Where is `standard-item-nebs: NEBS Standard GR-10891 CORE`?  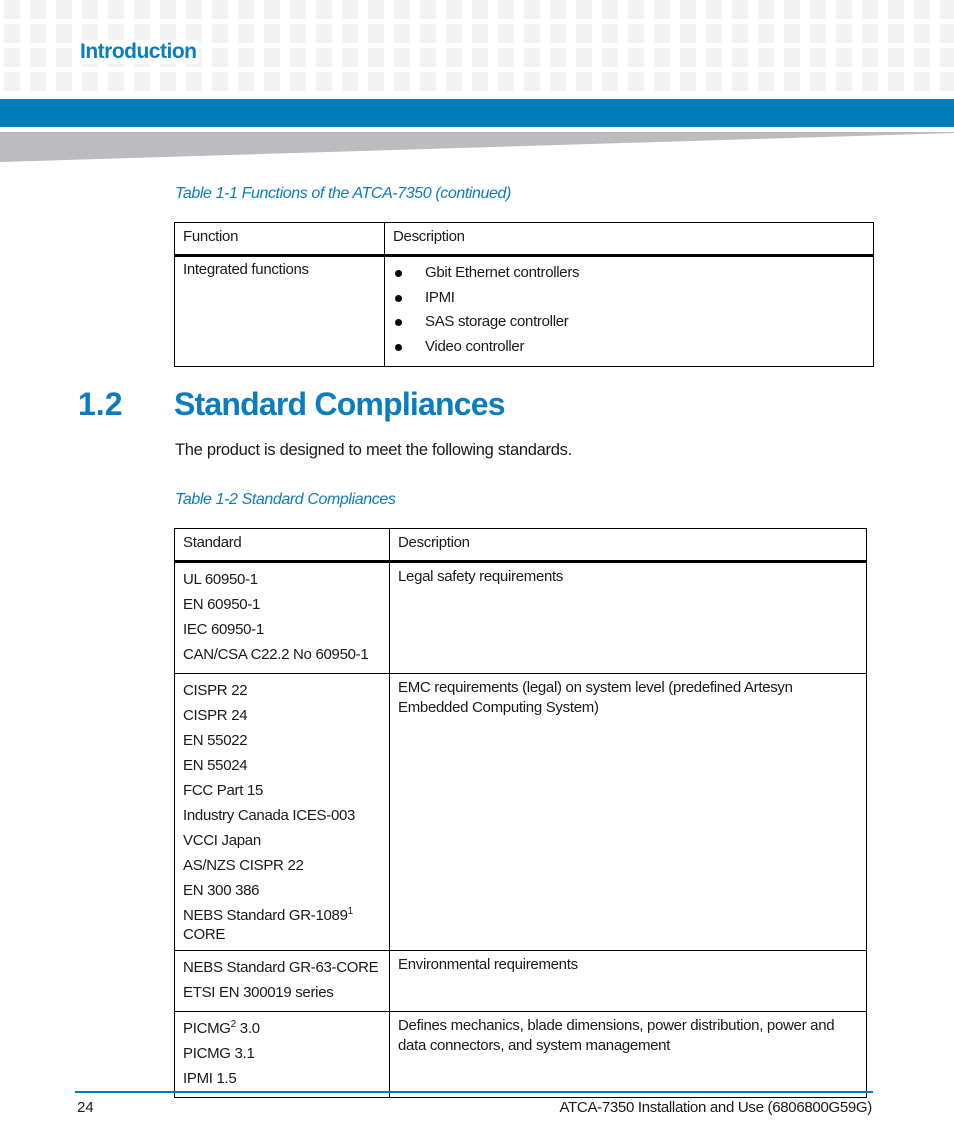 standard-item-nebs: NEBS Standard GR-10891 CORE is located at coordinates (282, 925).